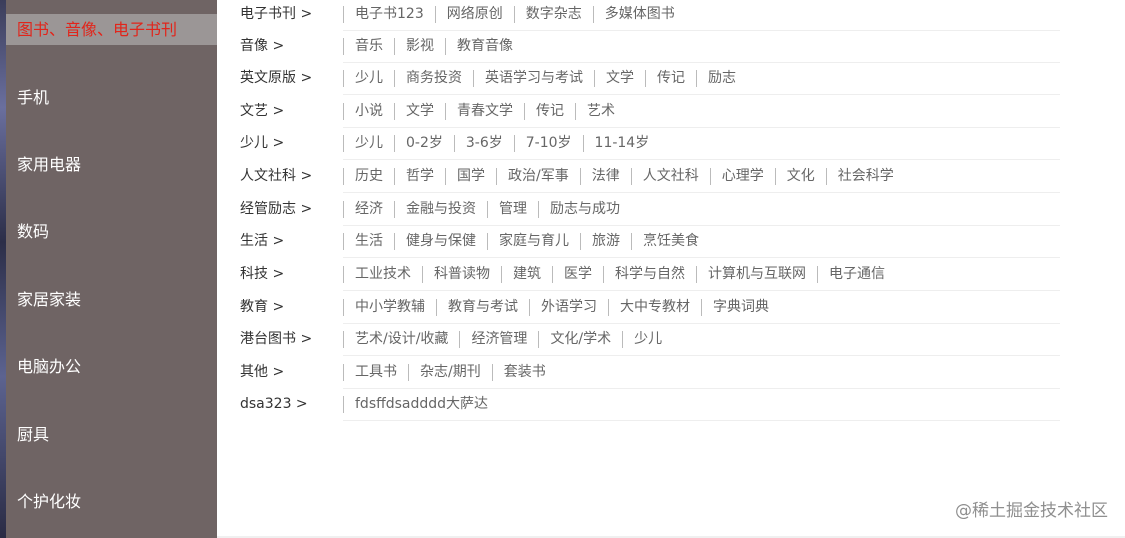 Image resolution: width=1125 pixels, height=538 pixels. I want to click on category-row: 经管励志 > 经济 金融与投资 管理 励志与成功, so click(650, 211).